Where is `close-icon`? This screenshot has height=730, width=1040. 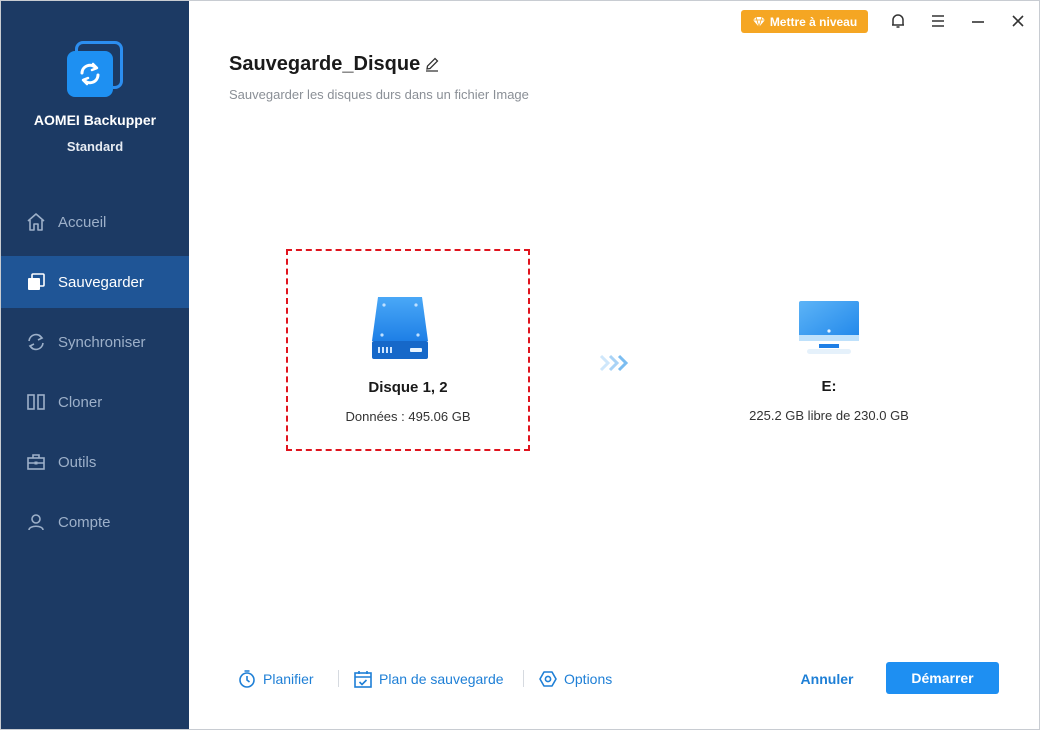 close-icon is located at coordinates (1018, 21).